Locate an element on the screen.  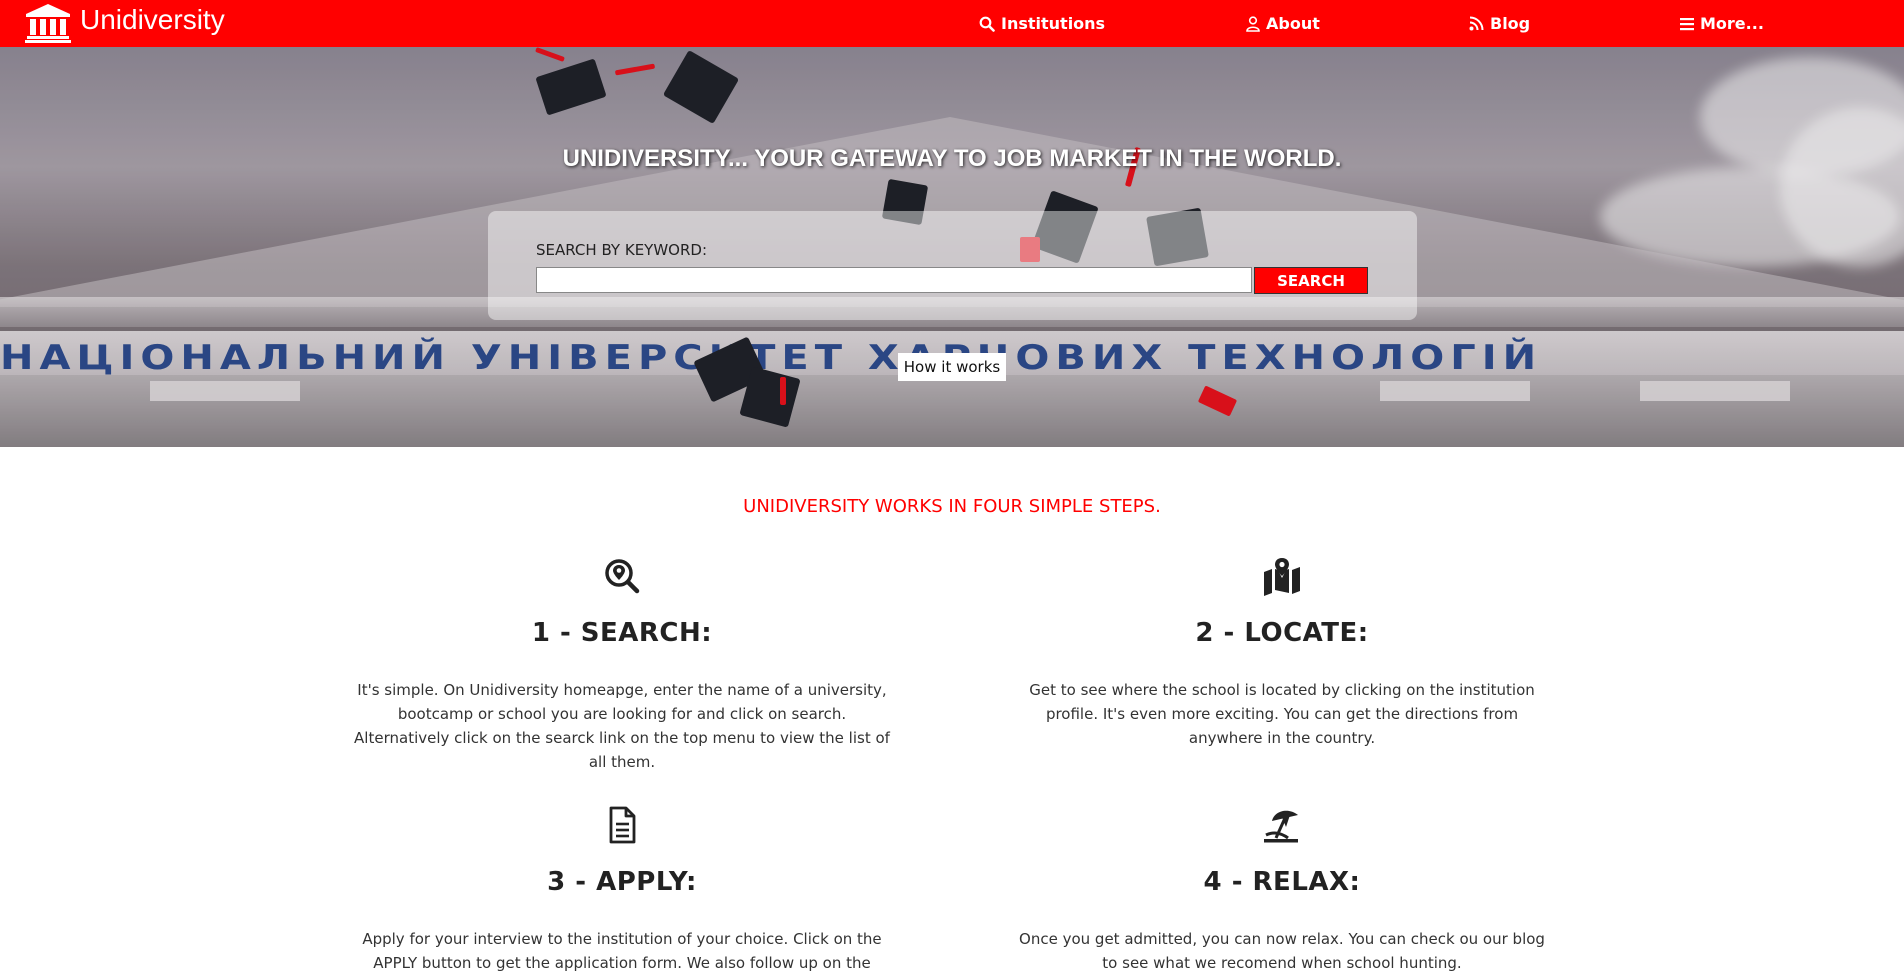
map-marked-icon is located at coordinates (1282, 577).